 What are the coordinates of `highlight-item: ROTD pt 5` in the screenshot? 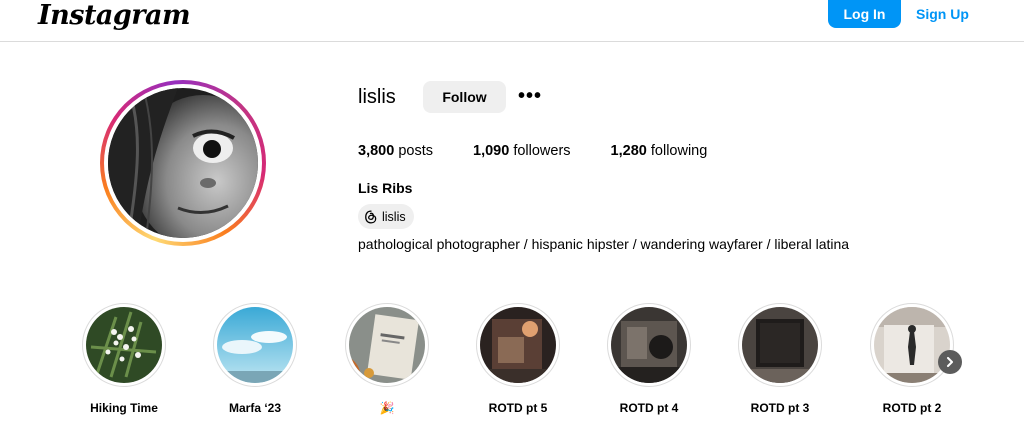 It's located at (518, 359).